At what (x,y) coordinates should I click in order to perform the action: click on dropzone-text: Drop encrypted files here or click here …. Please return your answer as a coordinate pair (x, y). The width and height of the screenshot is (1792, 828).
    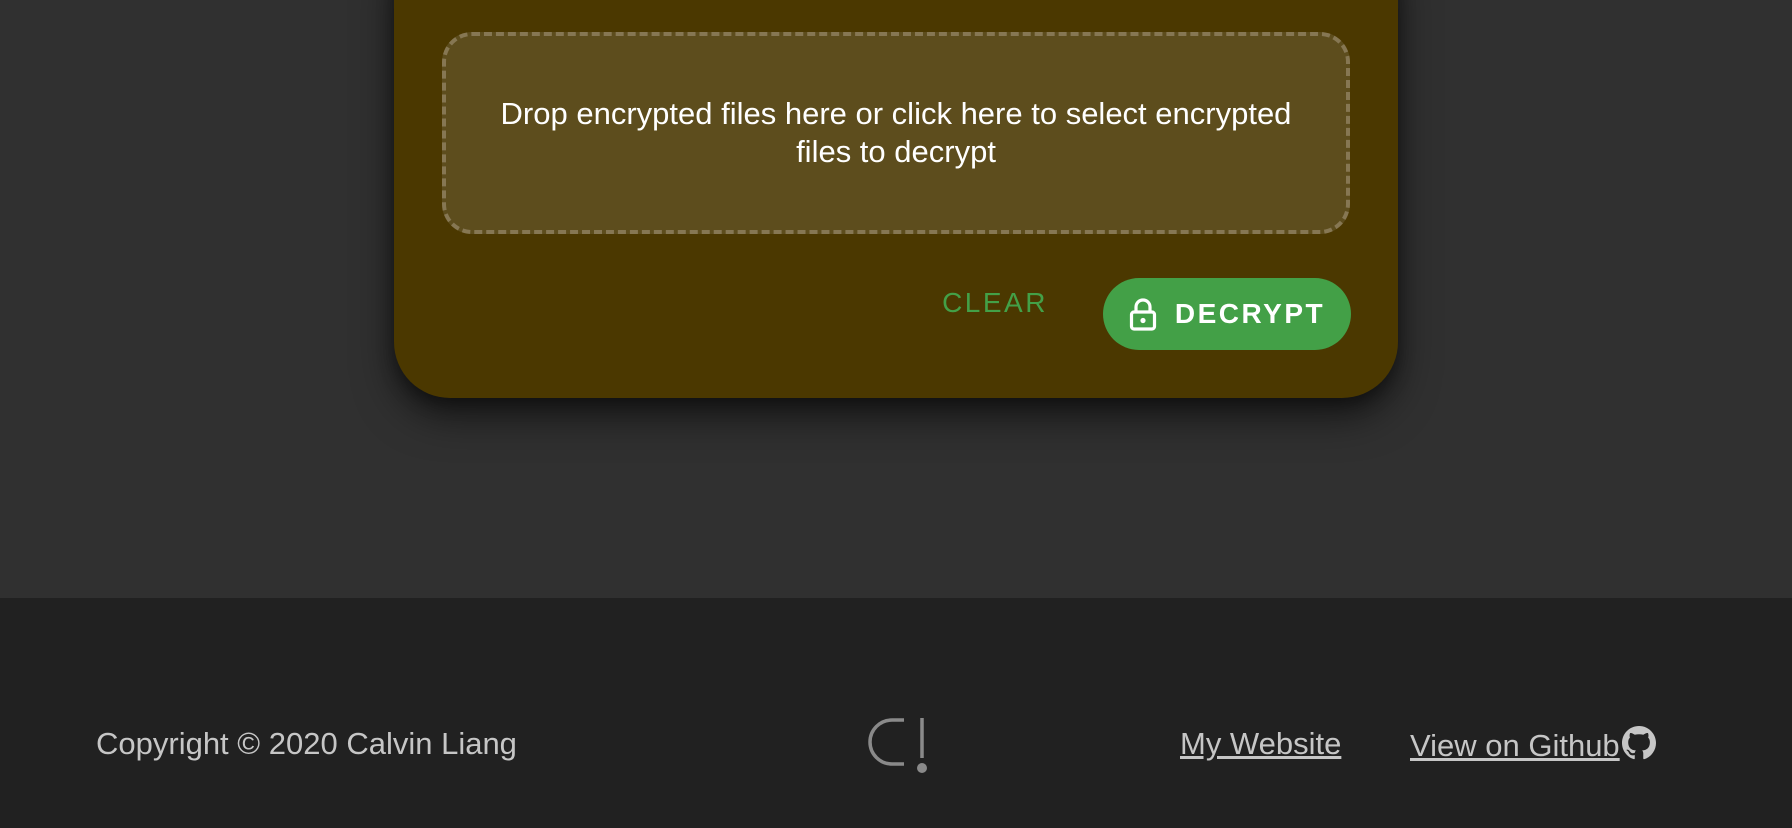
    Looking at the image, I should click on (896, 132).